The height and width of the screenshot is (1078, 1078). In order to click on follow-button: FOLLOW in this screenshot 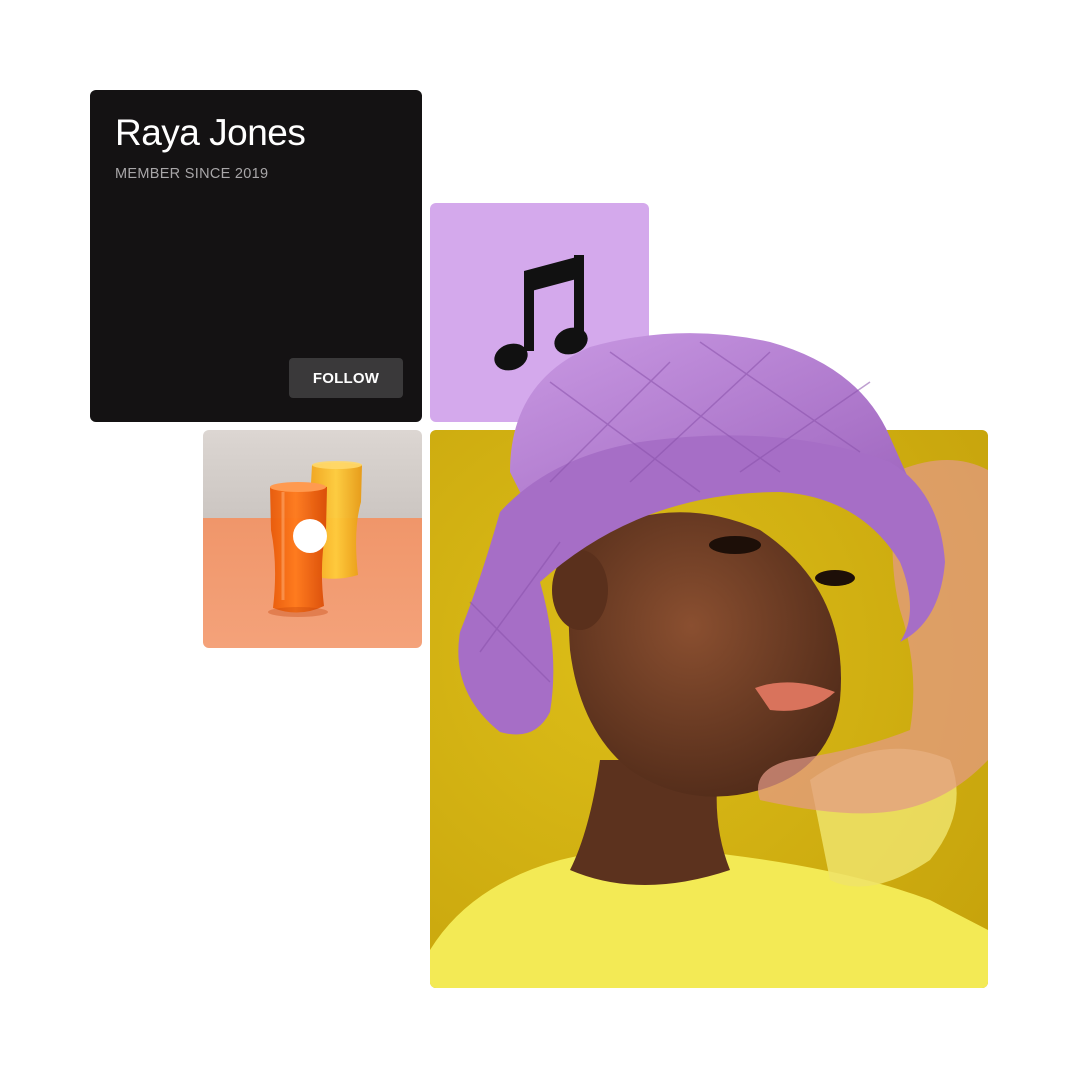, I will do `click(346, 378)`.